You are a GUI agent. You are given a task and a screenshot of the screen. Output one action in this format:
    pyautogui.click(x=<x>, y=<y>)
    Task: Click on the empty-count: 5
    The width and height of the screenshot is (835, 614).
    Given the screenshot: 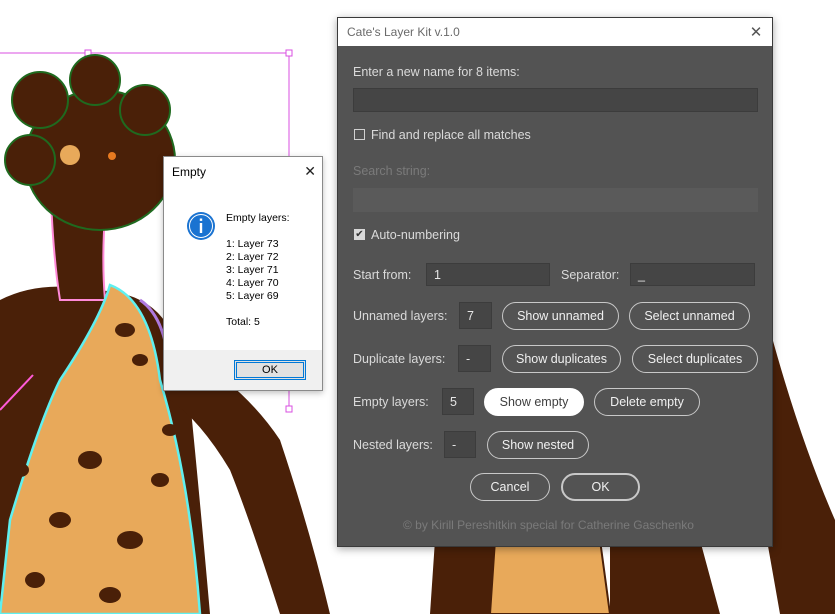 What is the action you would take?
    pyautogui.click(x=458, y=401)
    